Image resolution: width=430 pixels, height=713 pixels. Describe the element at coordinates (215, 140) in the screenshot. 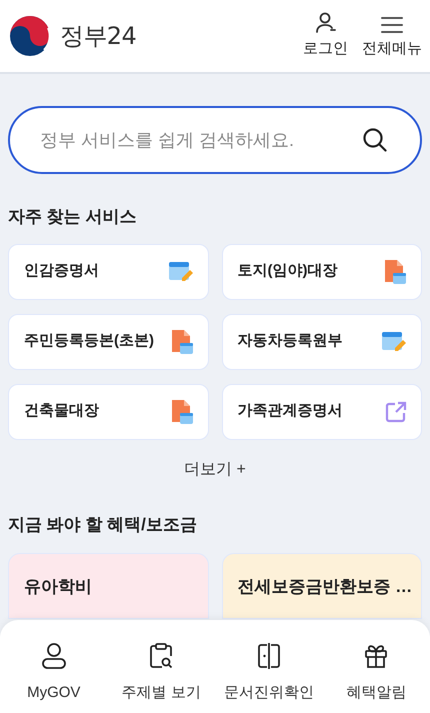

I see `search-field: 정부 서비스를 쉽게 검색하세요.` at that location.